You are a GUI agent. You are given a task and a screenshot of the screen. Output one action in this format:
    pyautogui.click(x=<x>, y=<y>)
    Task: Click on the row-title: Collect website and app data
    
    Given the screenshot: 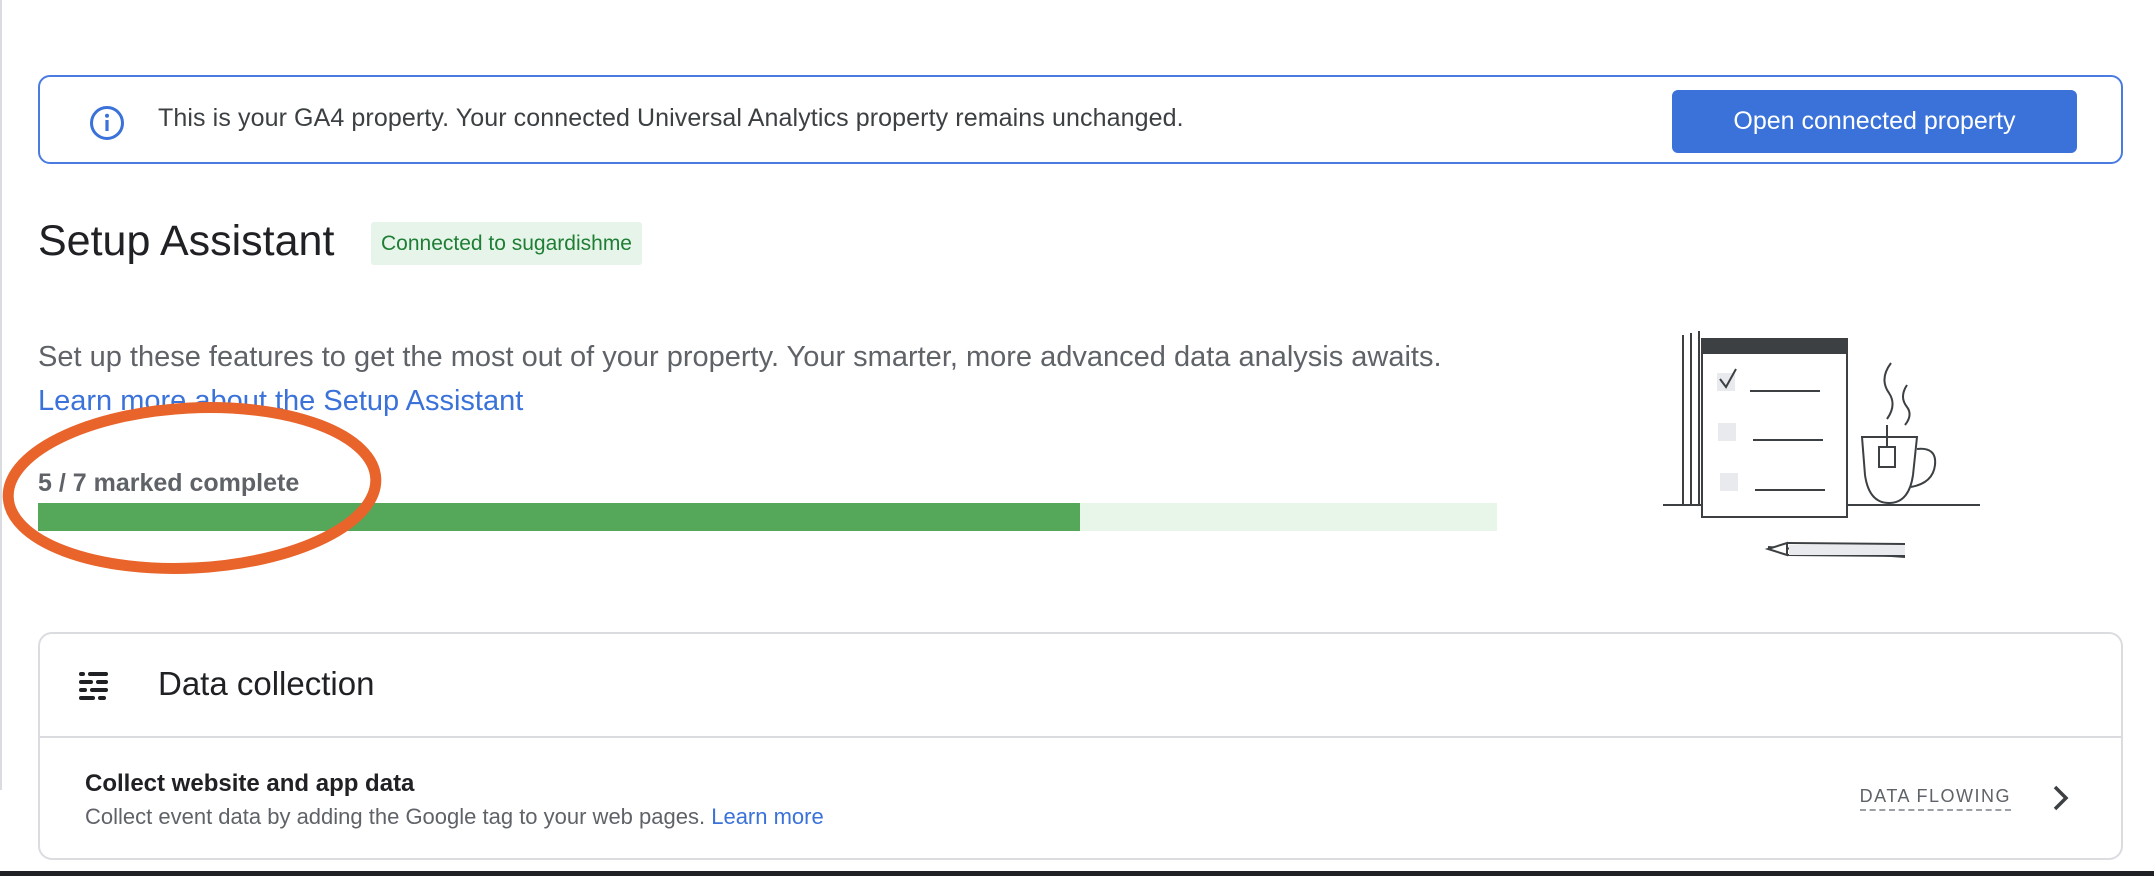 What is the action you would take?
    pyautogui.click(x=250, y=783)
    